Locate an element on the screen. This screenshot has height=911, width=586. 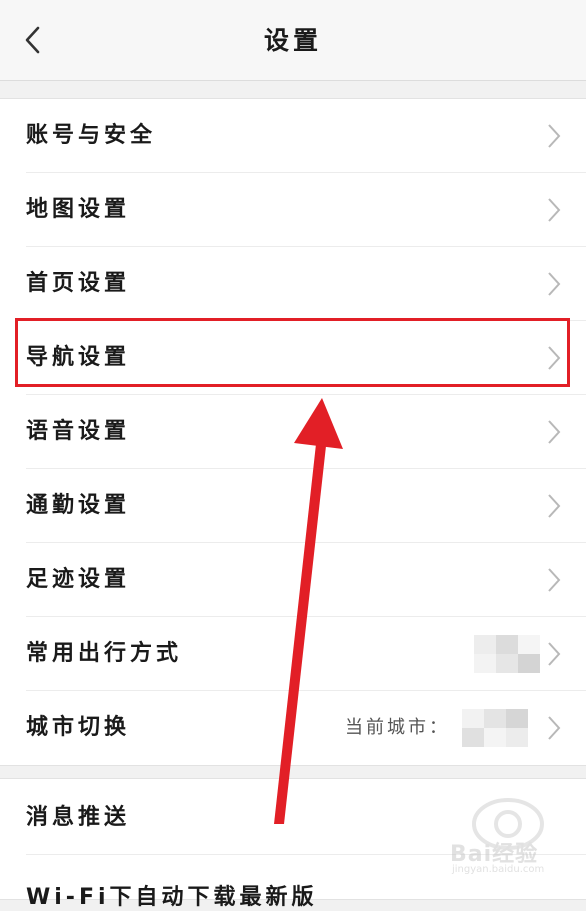
page-title: 设置 is located at coordinates (292, 40).